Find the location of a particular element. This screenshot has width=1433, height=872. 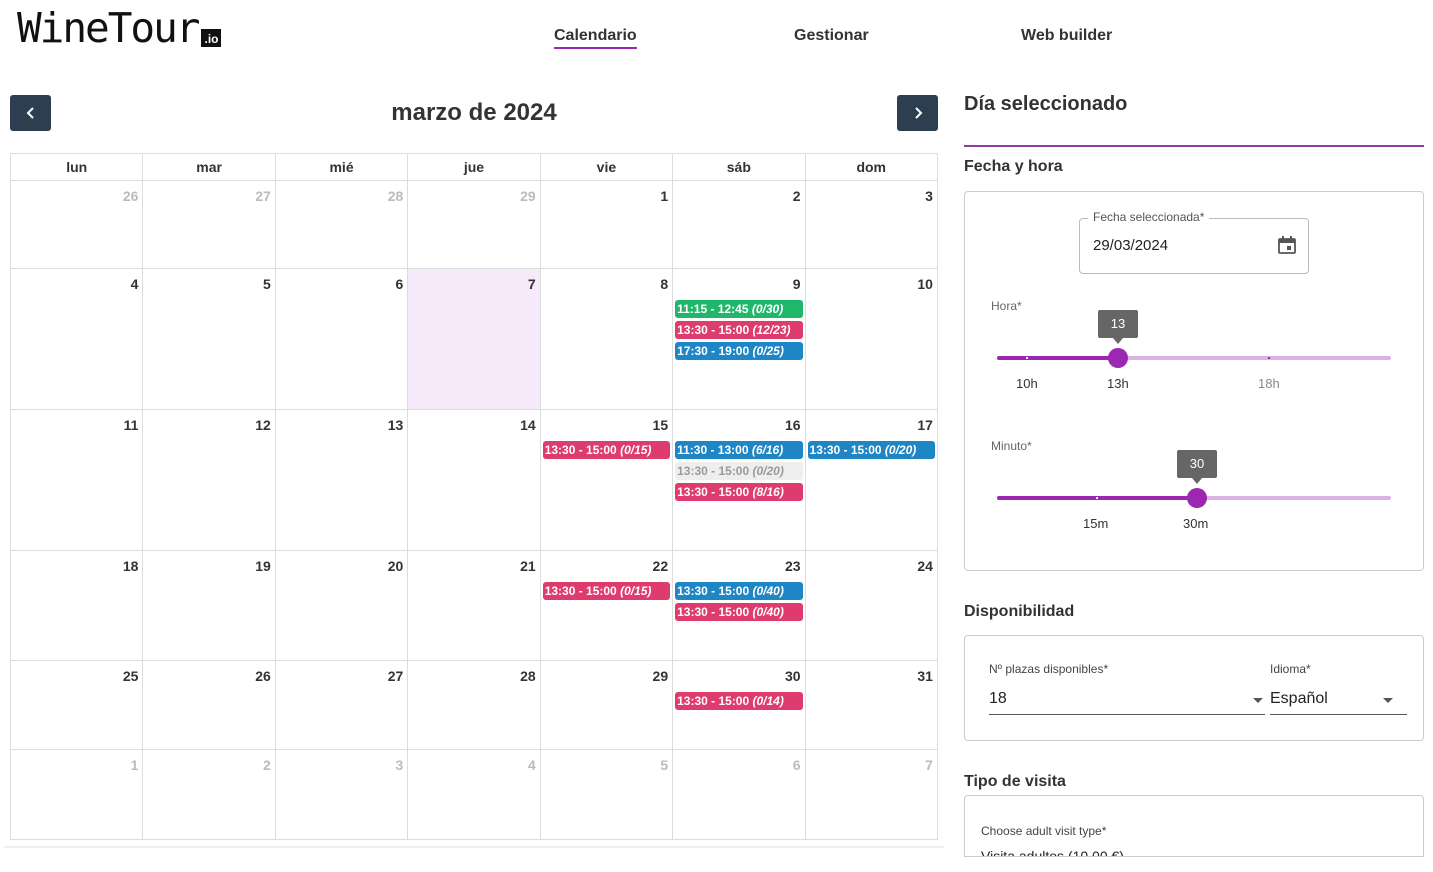

calendar-day-cell: 13 is located at coordinates (342, 480).